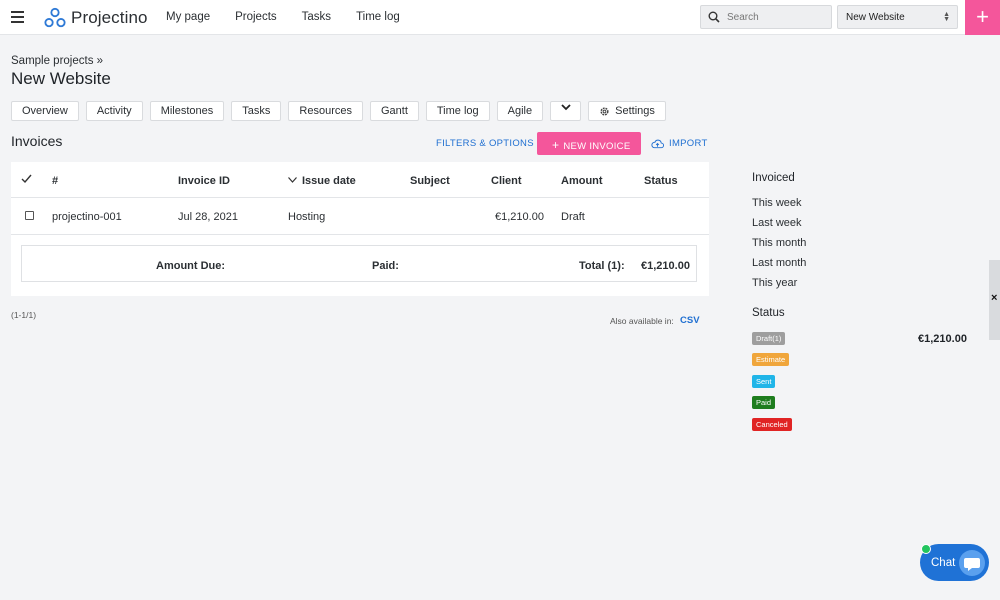 The width and height of the screenshot is (1000, 600). I want to click on export-formats-label: Also available in:, so click(642, 321).